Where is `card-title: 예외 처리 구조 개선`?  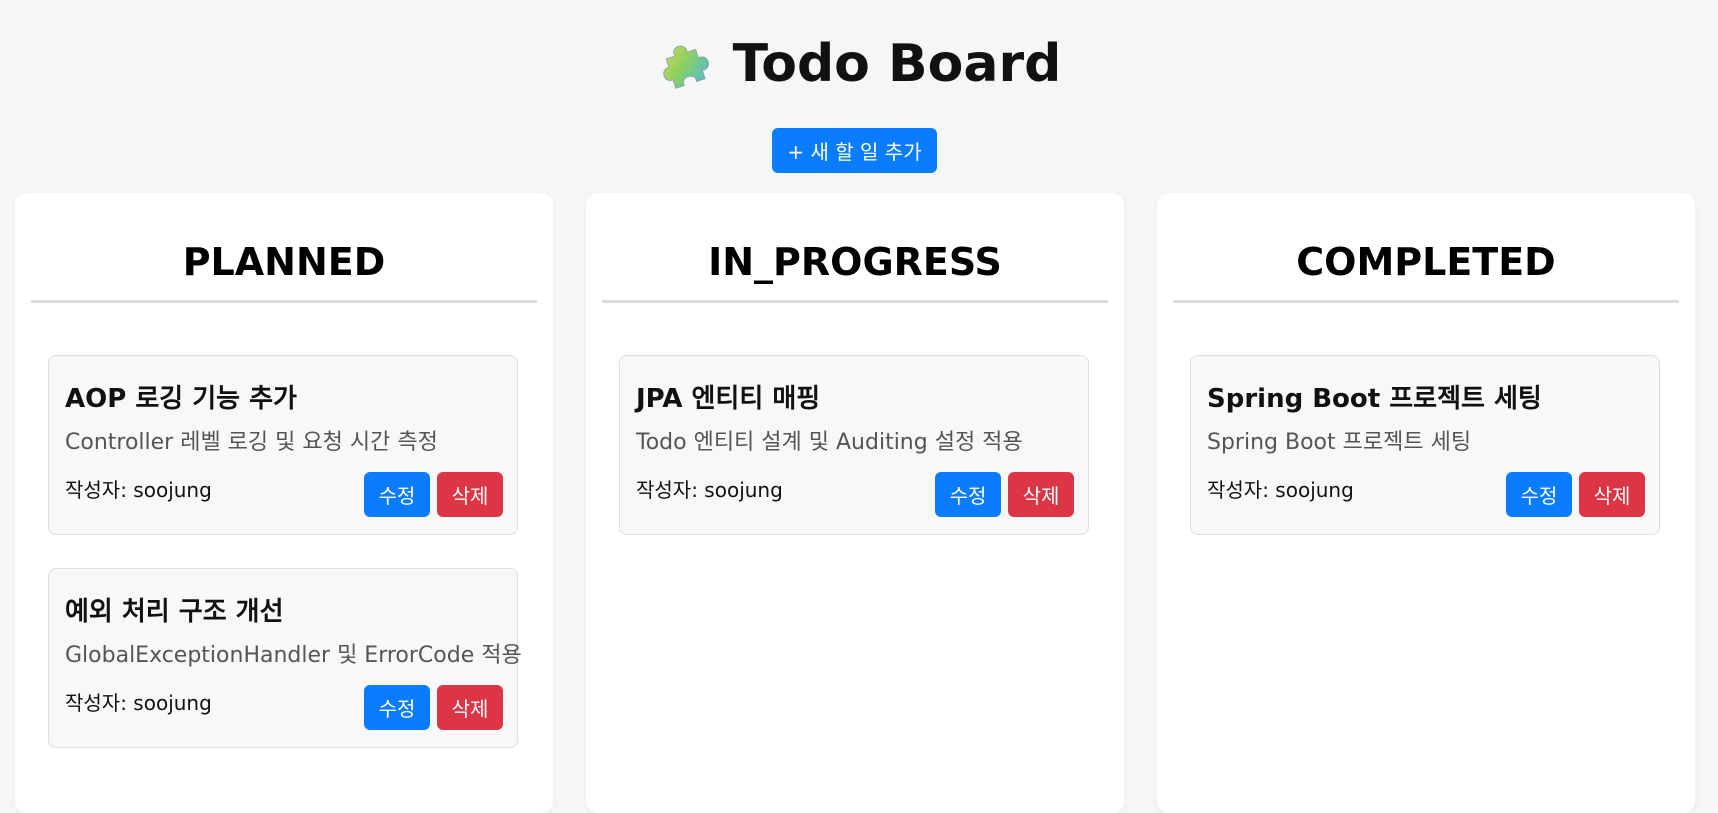
card-title: 예외 처리 구조 개선 is located at coordinates (174, 612).